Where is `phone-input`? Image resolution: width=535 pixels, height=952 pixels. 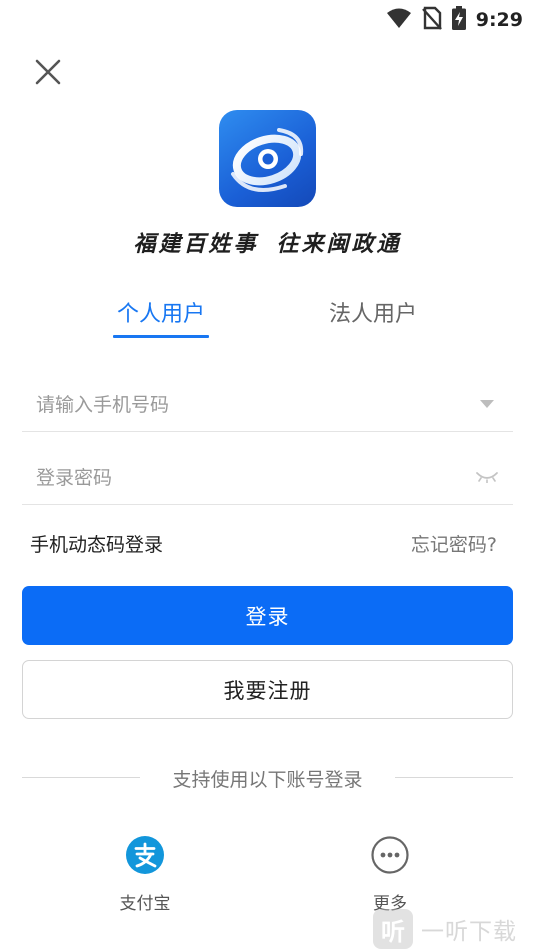 phone-input is located at coordinates (246, 405).